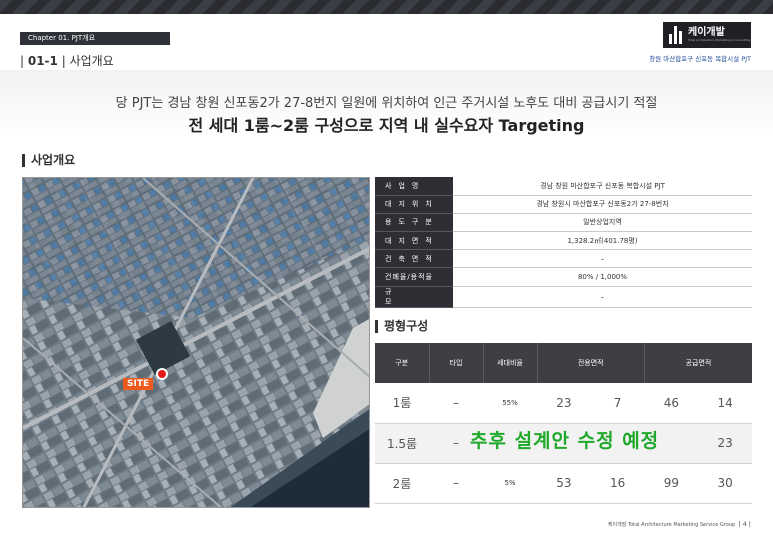  I want to click on row-value: 경남 창원 마산합포구 신포동 복합시설 PJT, so click(602, 186).